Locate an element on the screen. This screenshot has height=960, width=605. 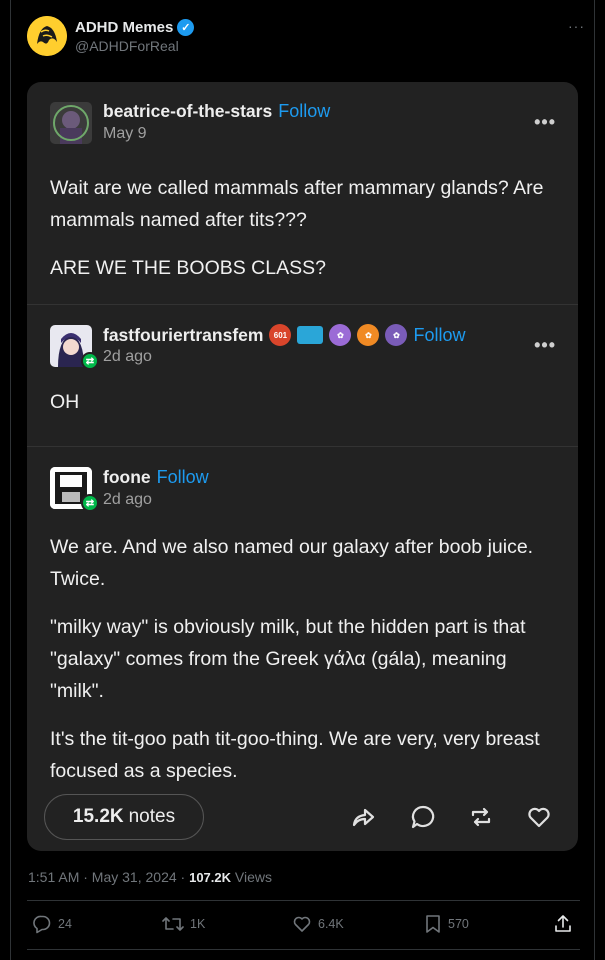
post-body: OH is located at coordinates (300, 410).